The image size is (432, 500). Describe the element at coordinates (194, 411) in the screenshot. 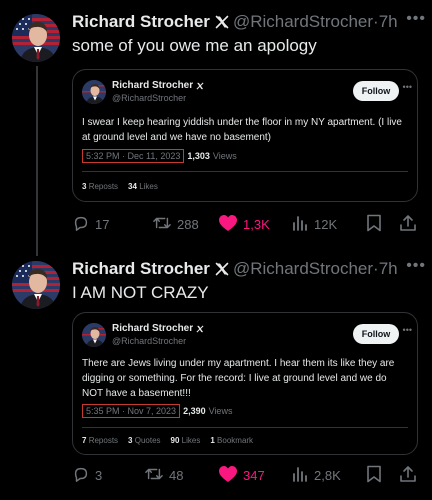

I see `quoted-views-count: 2,390` at that location.